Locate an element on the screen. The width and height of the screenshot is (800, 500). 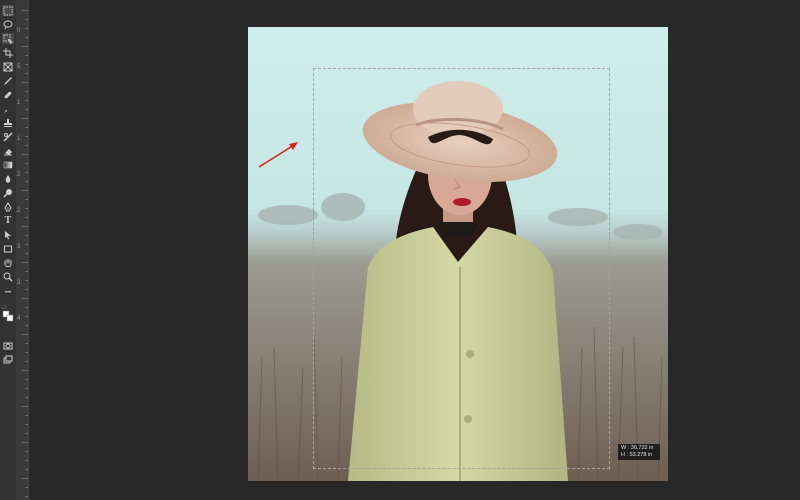
crop-tool is located at coordinates (8, 52).